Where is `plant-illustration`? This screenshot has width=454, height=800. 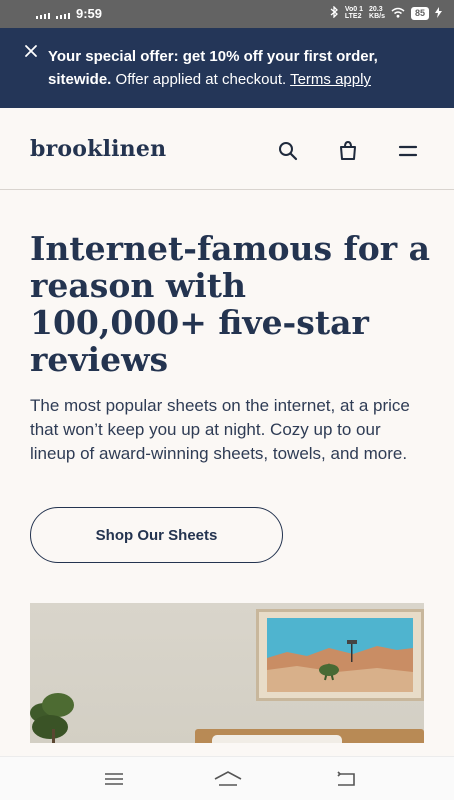
plant-illustration is located at coordinates (54, 713).